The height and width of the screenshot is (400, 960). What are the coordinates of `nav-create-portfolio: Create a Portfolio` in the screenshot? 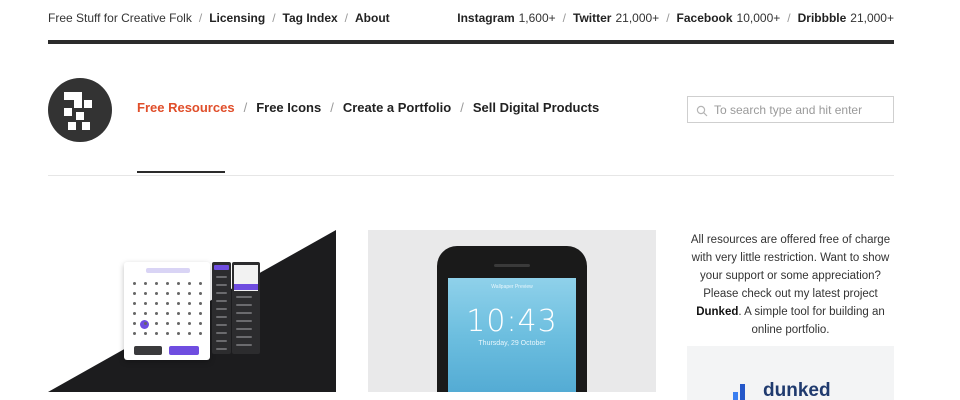 It's located at (397, 107).